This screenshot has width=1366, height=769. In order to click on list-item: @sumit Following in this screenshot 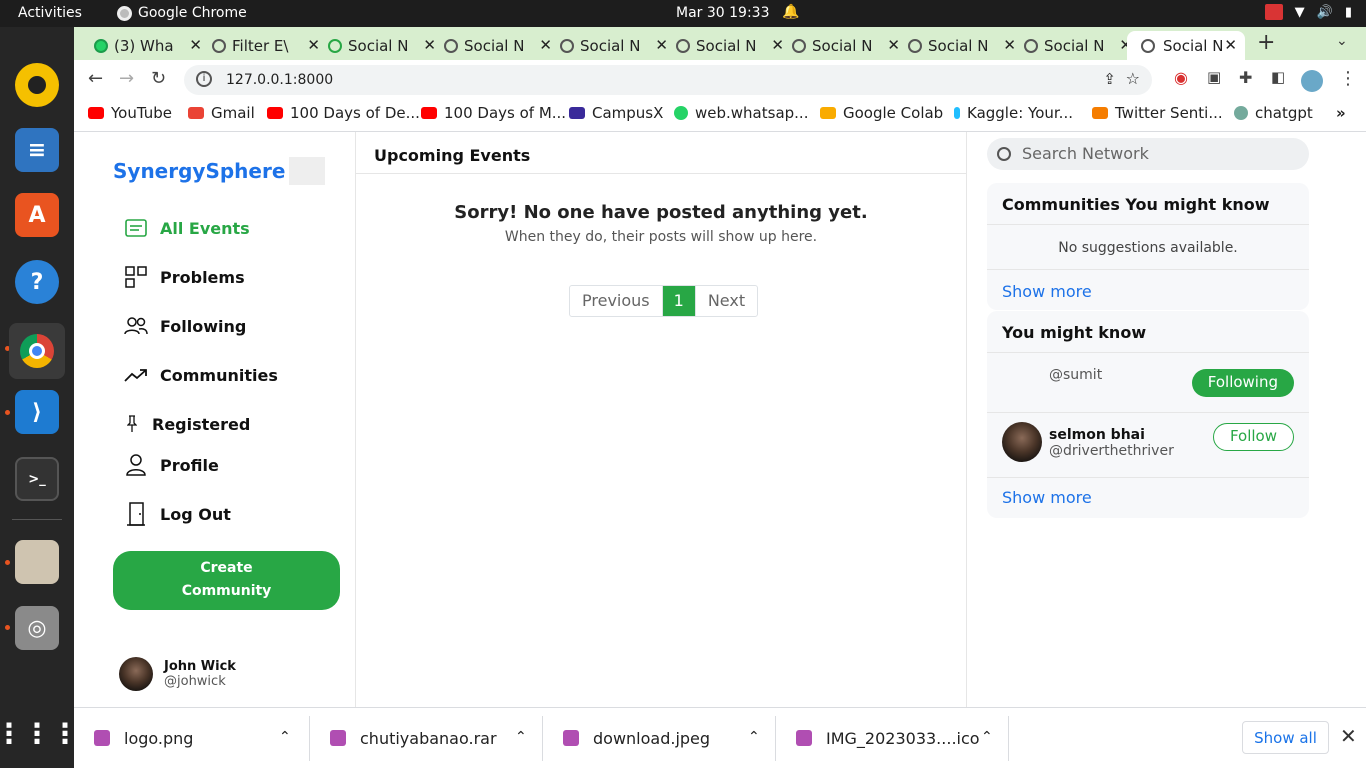, I will do `click(1148, 383)`.